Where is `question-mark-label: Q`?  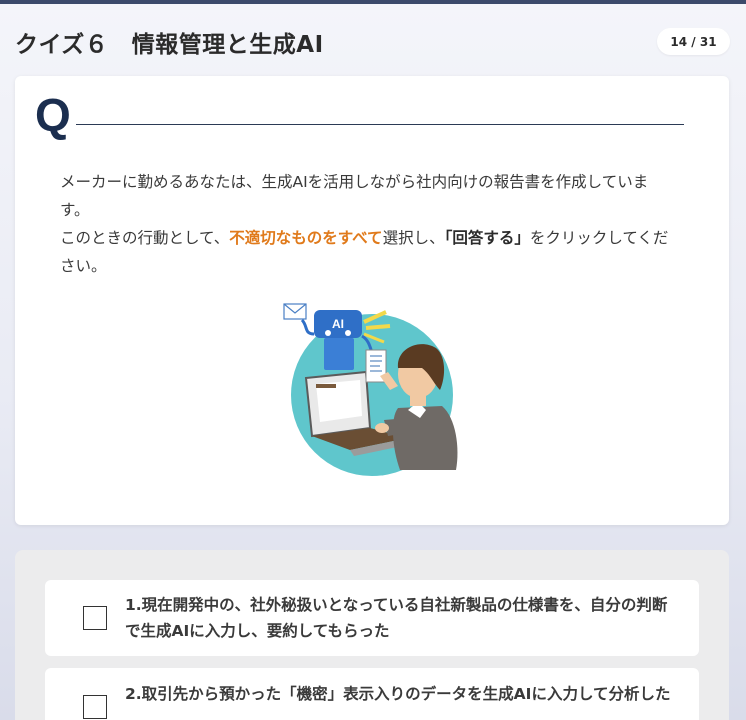
question-mark-label: Q is located at coordinates (53, 115).